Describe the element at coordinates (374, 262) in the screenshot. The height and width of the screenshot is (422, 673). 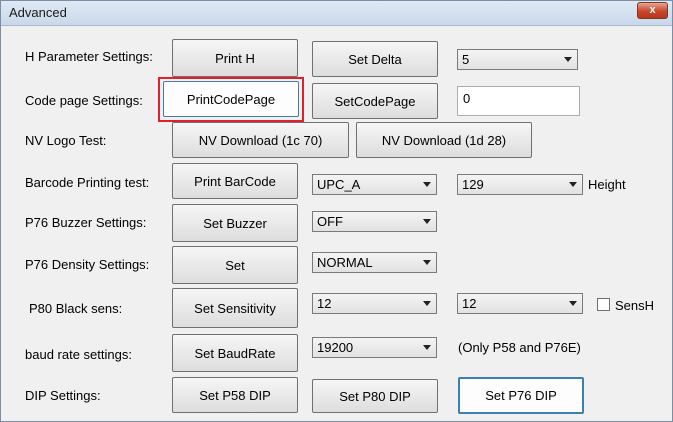
I see `density-select: NORMAL` at that location.